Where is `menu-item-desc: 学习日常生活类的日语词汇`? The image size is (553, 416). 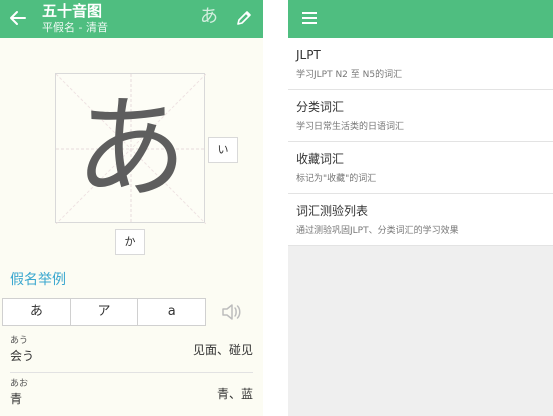
menu-item-desc: 学习日常生活类的日语词汇 is located at coordinates (350, 127).